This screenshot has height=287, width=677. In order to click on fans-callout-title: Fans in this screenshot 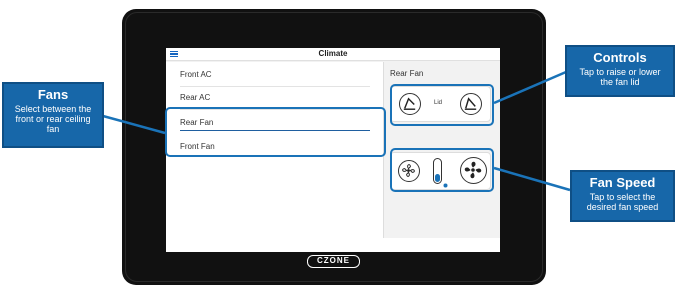, I will do `click(53, 94)`.